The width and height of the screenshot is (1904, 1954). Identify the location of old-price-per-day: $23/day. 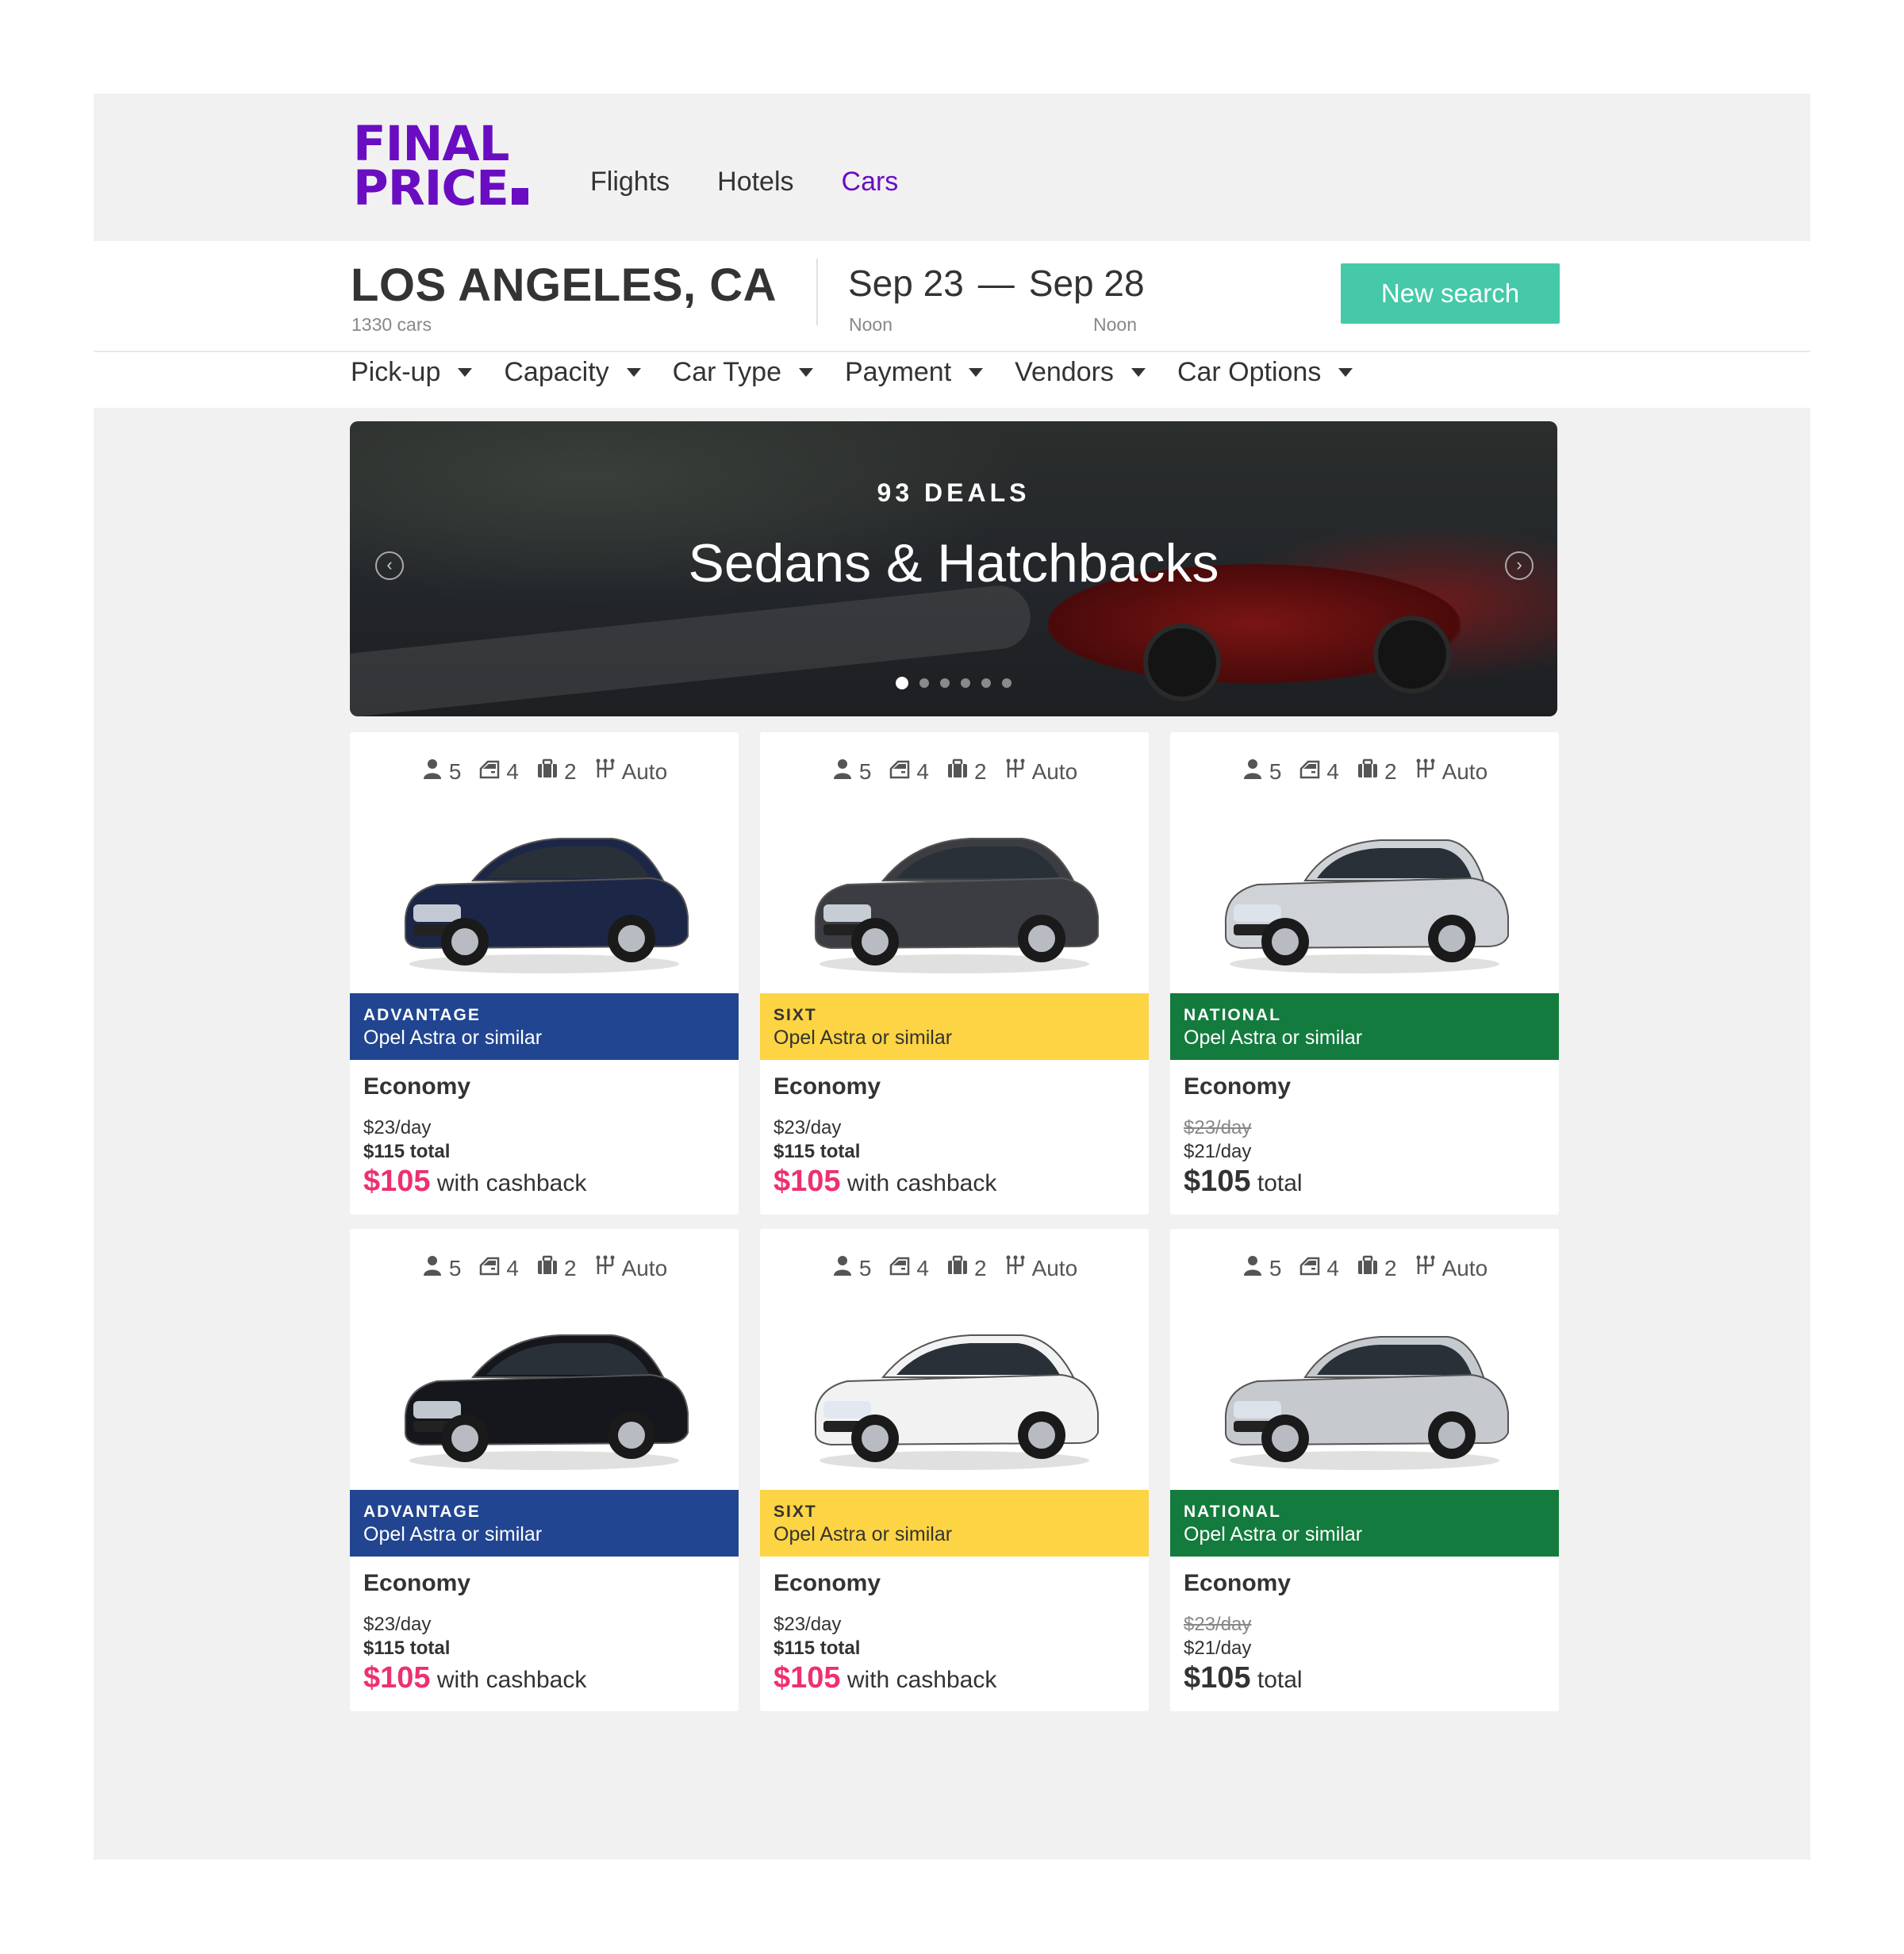
(1218, 1127).